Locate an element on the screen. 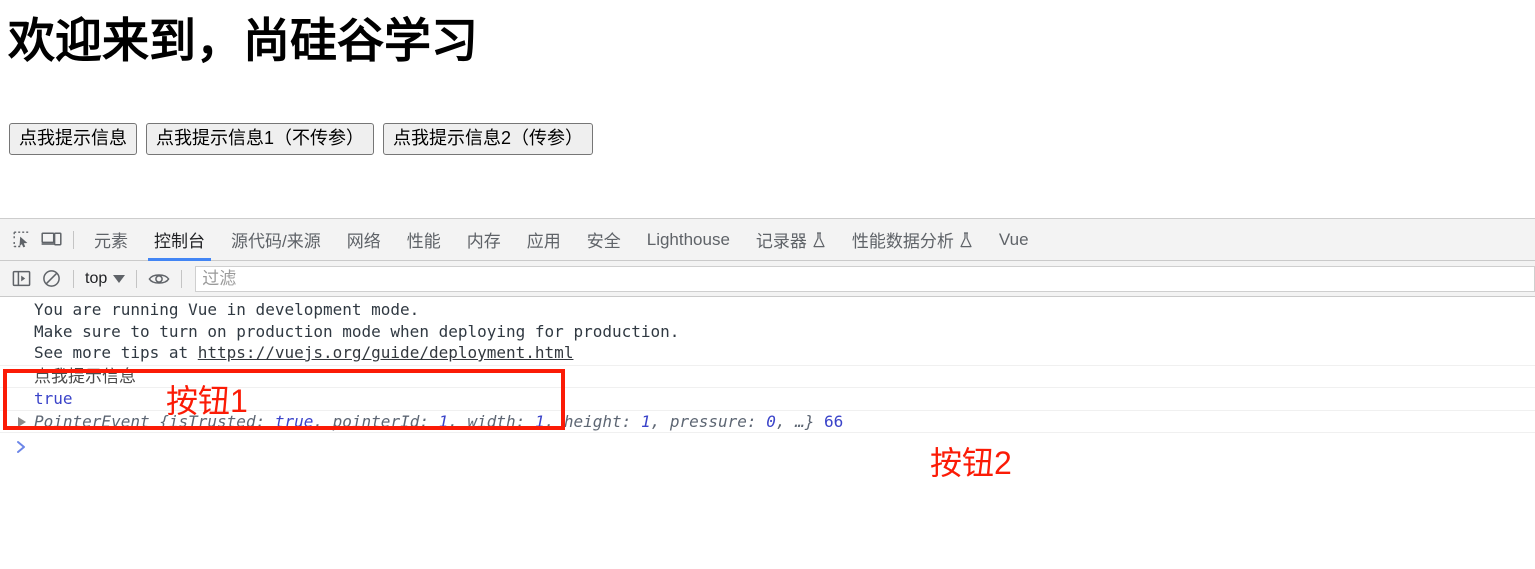  hint-2-args-button: 点我提示信息2（传参） is located at coordinates (488, 139).